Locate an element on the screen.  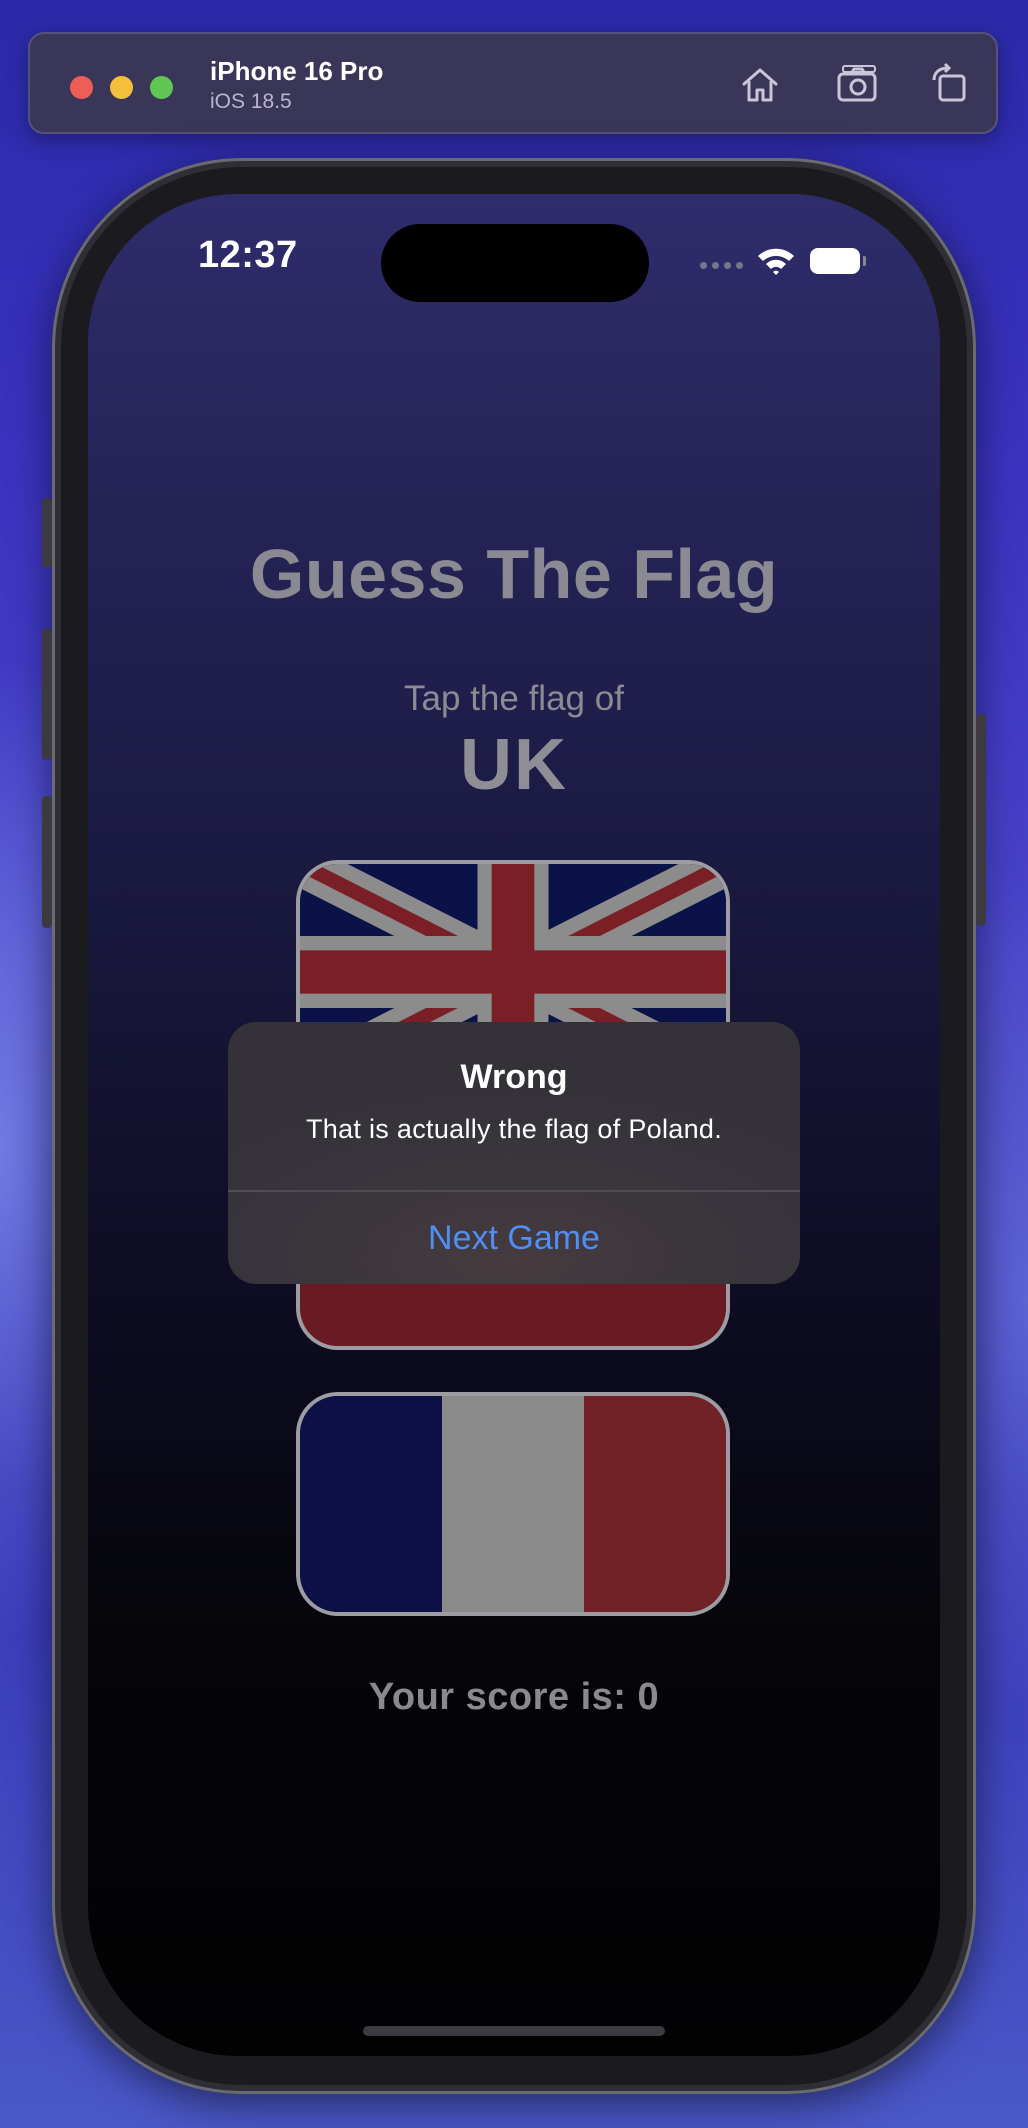
app-title: Guess The Flag is located at coordinates (514, 574).